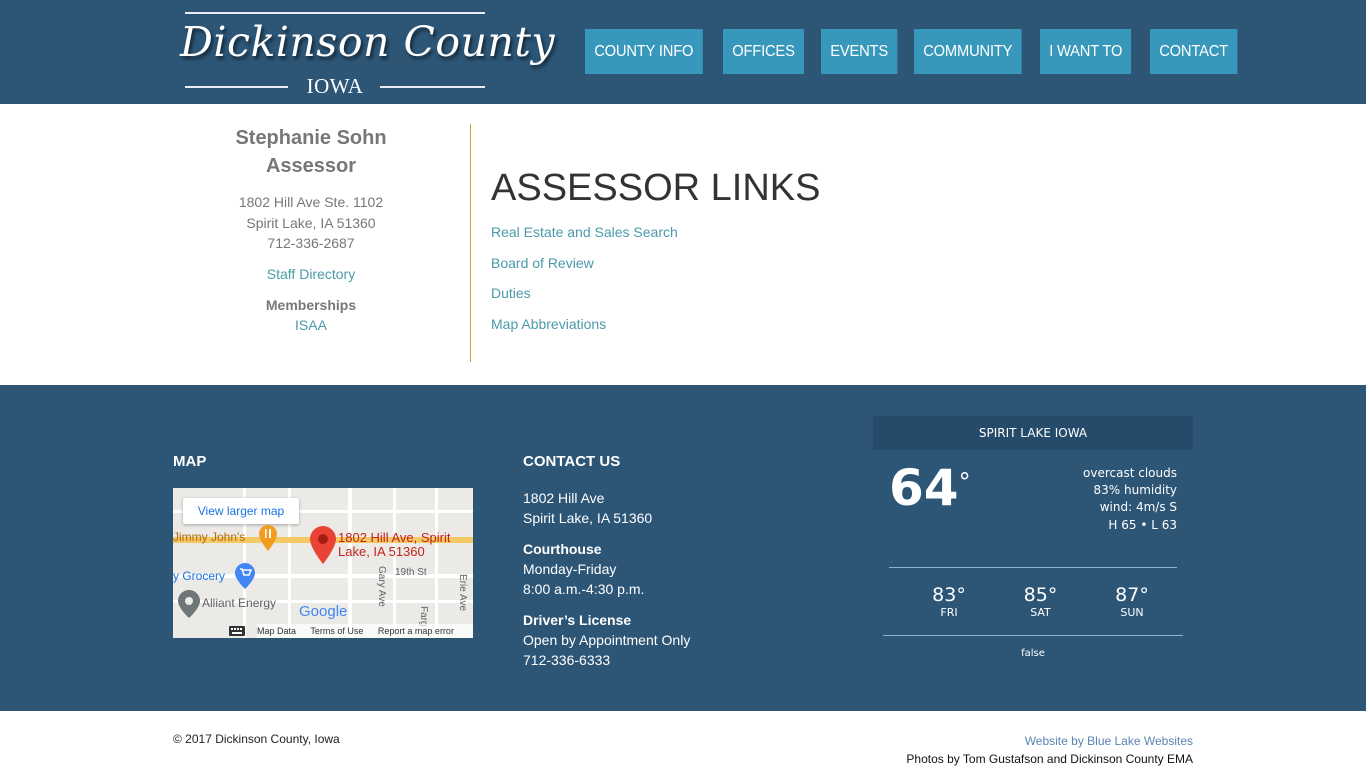  I want to click on weather-hilo: H 65 • L 63, so click(1142, 524).